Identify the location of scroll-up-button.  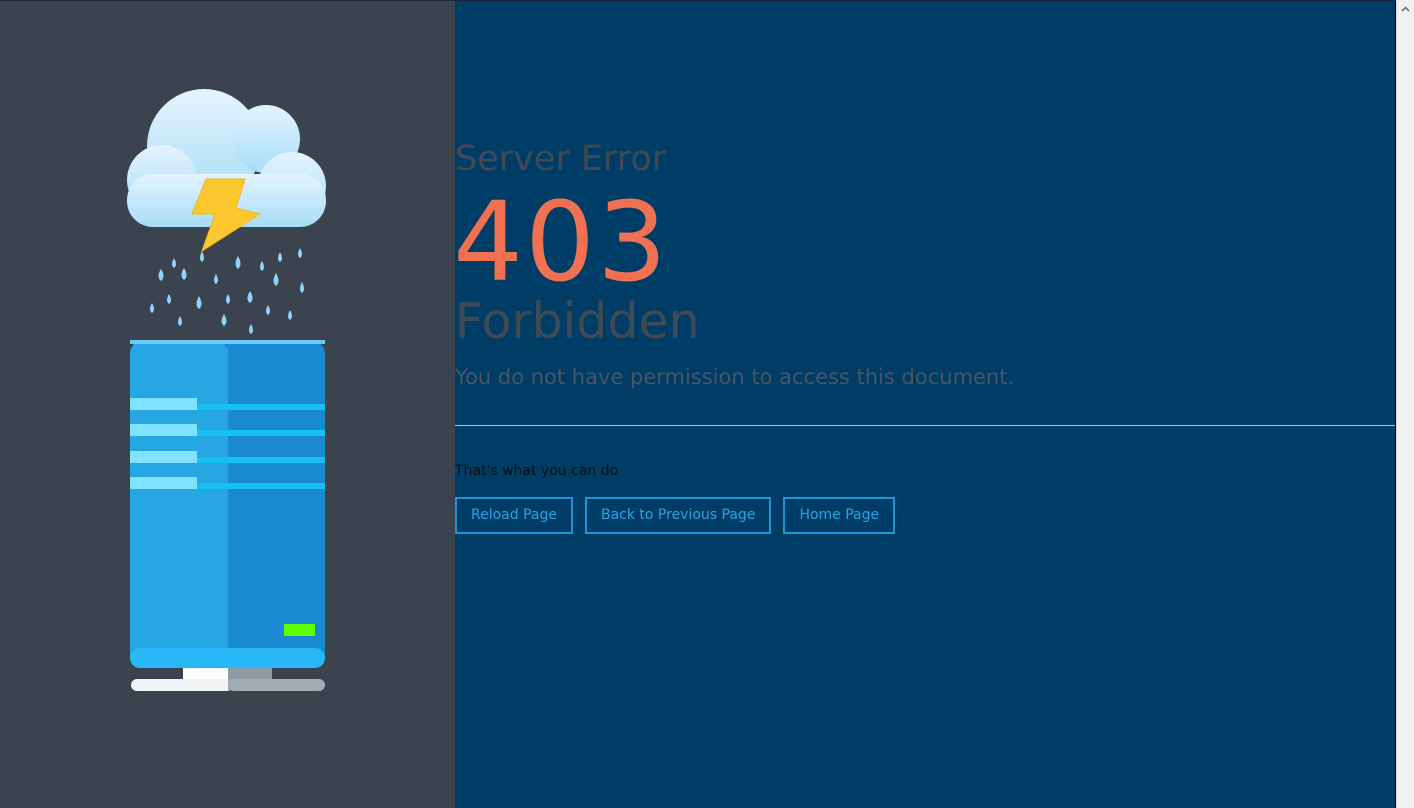
(1405, 8).